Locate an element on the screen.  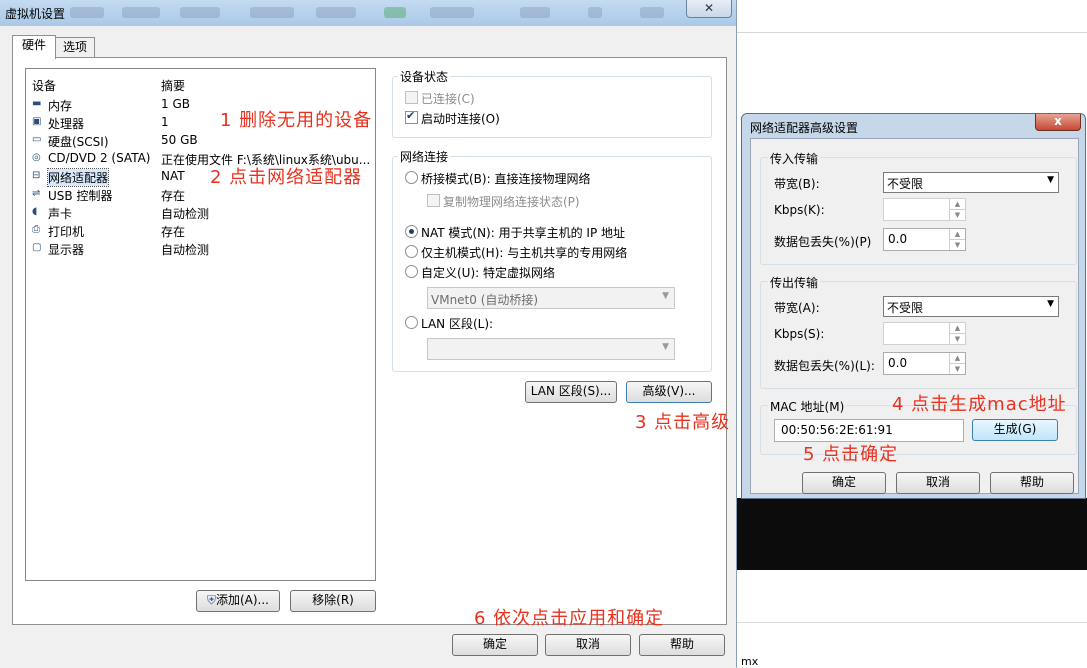
device-name: 声卡 is located at coordinates (60, 214).